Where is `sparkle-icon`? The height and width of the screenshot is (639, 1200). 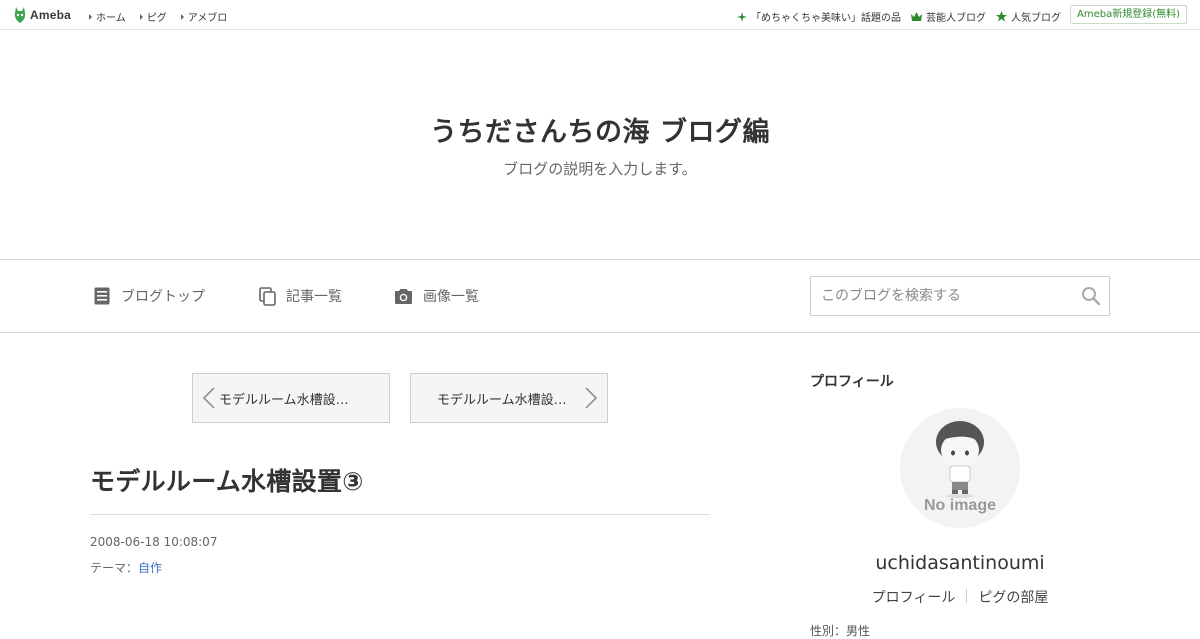 sparkle-icon is located at coordinates (742, 16).